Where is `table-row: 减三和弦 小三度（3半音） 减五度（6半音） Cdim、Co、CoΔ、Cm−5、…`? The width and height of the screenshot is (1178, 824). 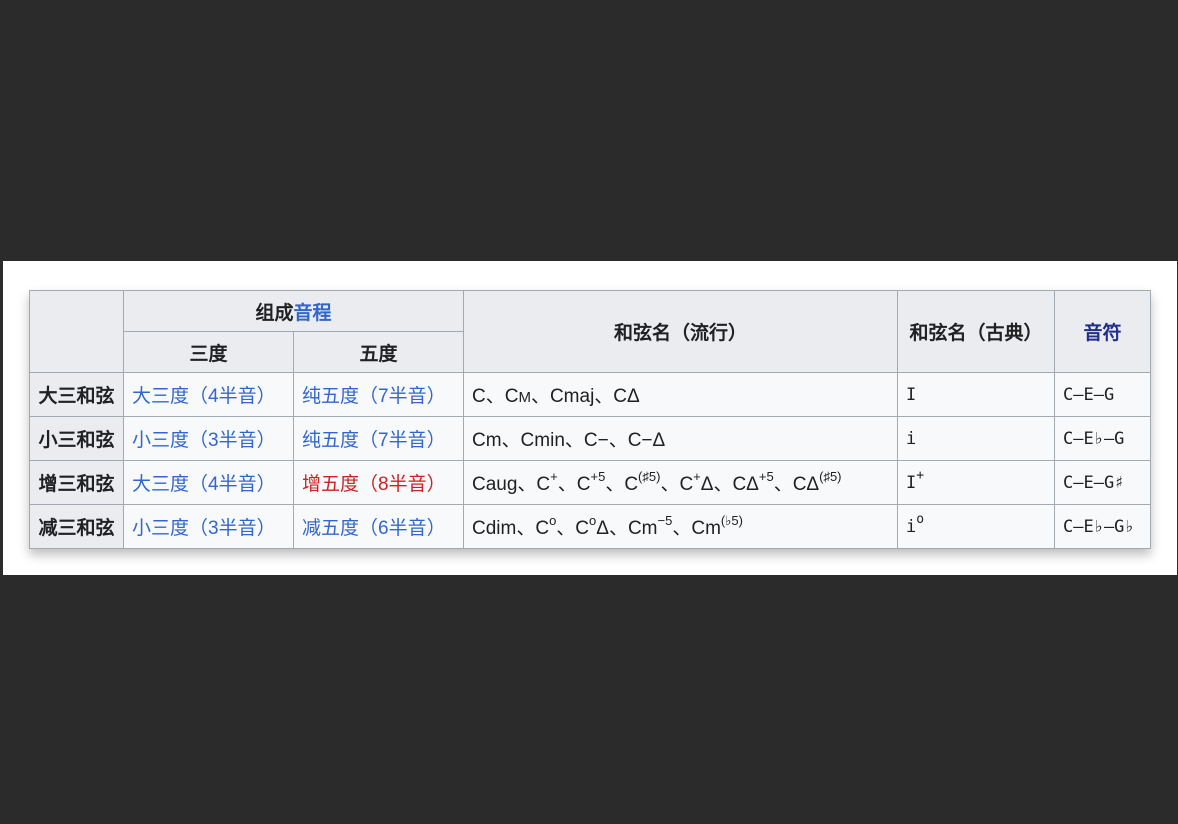 table-row: 减三和弦 小三度（3半音） 减五度（6半音） Cdim、Co、CoΔ、Cm−5、… is located at coordinates (590, 526).